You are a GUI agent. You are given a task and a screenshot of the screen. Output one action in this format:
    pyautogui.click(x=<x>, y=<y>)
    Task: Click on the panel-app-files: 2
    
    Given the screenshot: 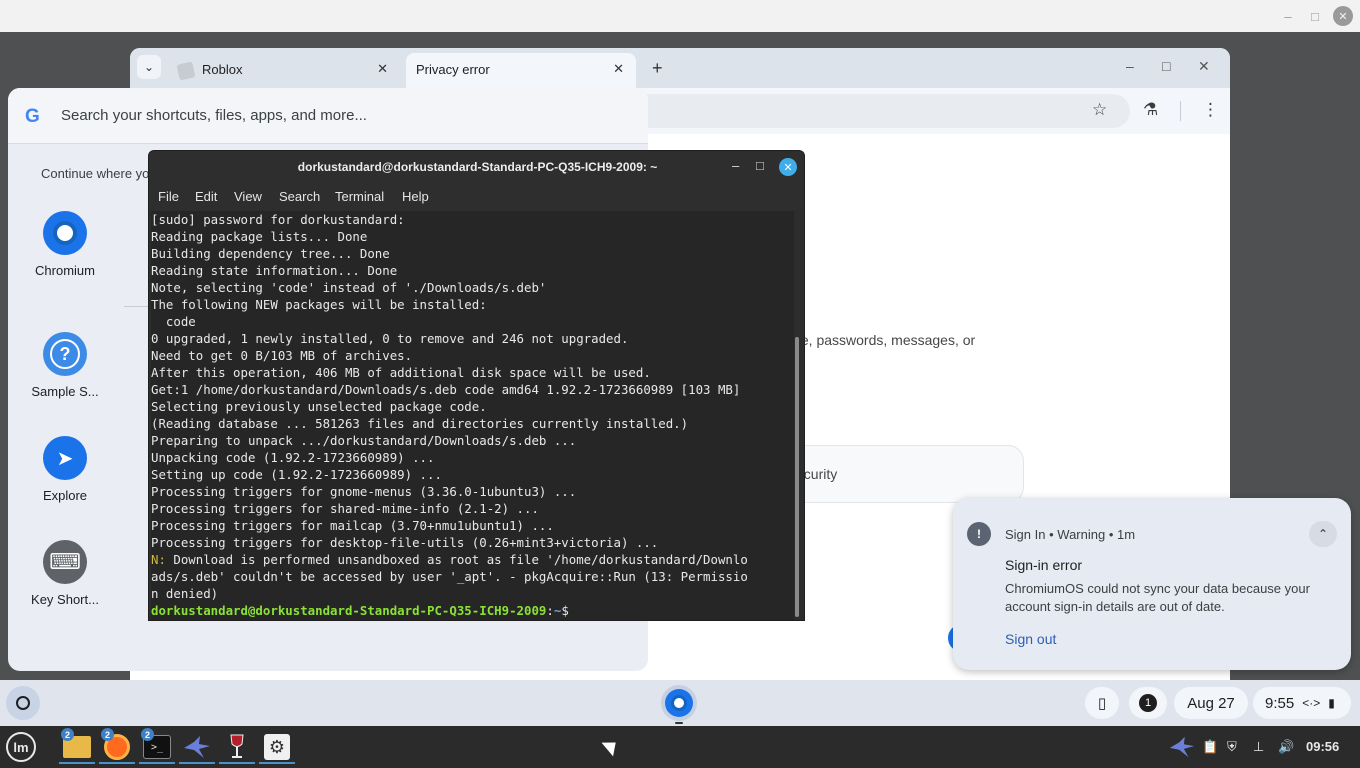 What is the action you would take?
    pyautogui.click(x=77, y=746)
    